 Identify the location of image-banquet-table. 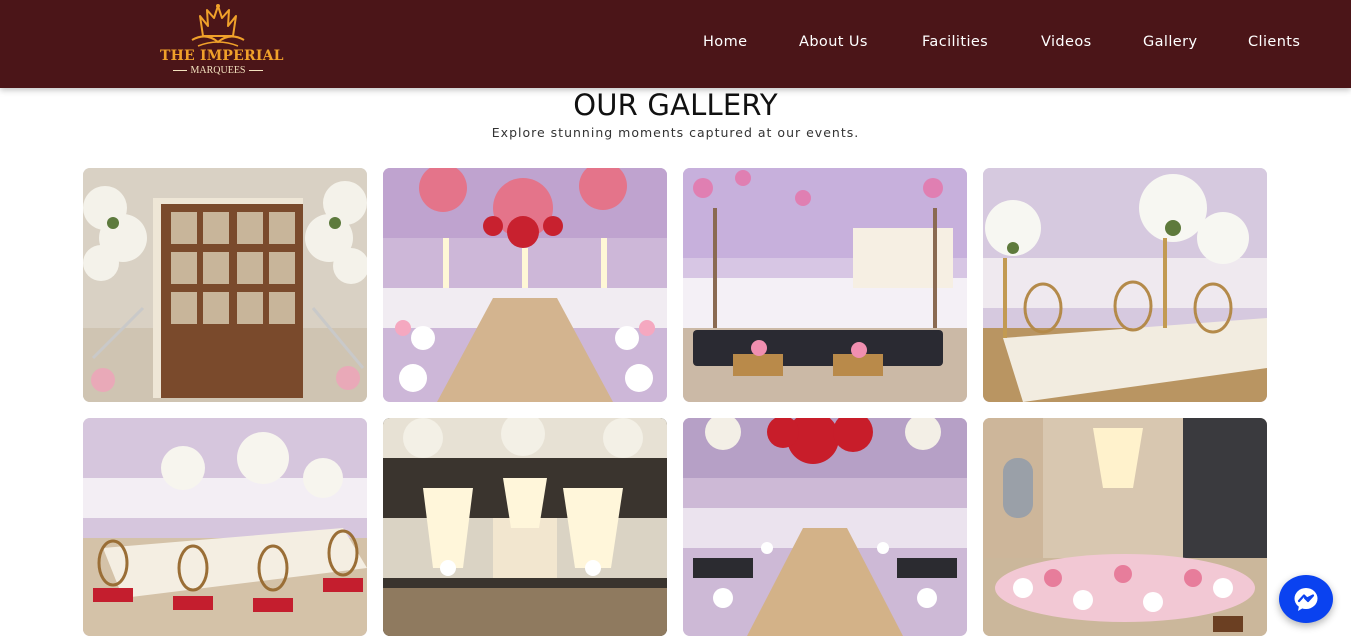
(225, 527).